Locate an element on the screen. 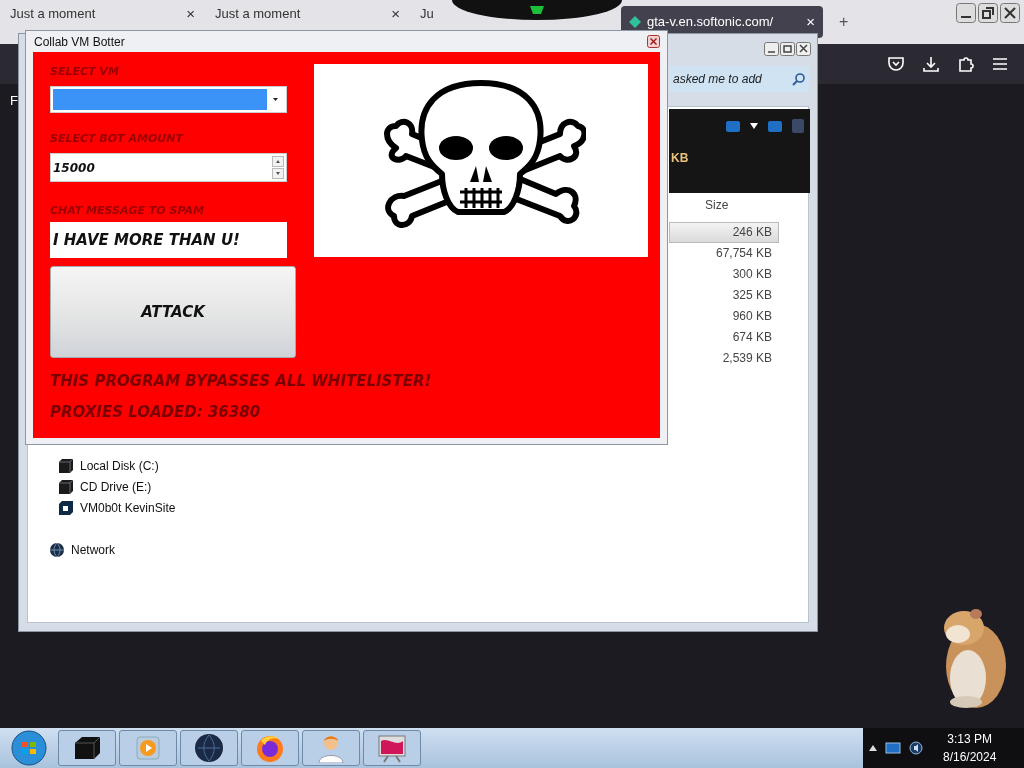 Image resolution: width=1024 pixels, height=768 pixels. up-arrow-icon is located at coordinates (873, 748).